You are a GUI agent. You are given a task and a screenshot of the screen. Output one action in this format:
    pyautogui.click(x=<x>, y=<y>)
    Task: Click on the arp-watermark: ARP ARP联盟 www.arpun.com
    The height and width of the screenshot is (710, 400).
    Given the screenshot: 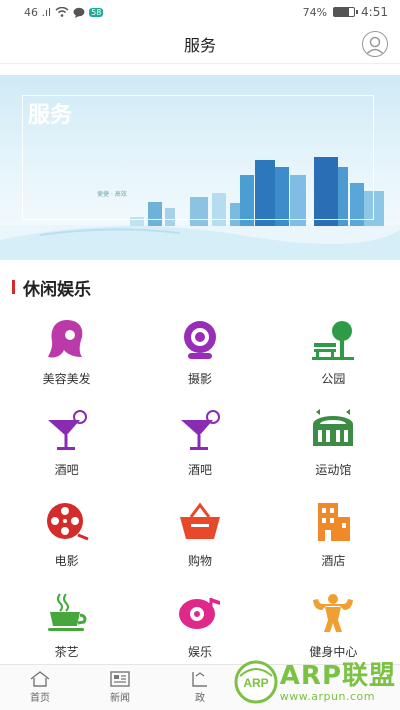 What is the action you would take?
    pyautogui.click(x=314, y=682)
    